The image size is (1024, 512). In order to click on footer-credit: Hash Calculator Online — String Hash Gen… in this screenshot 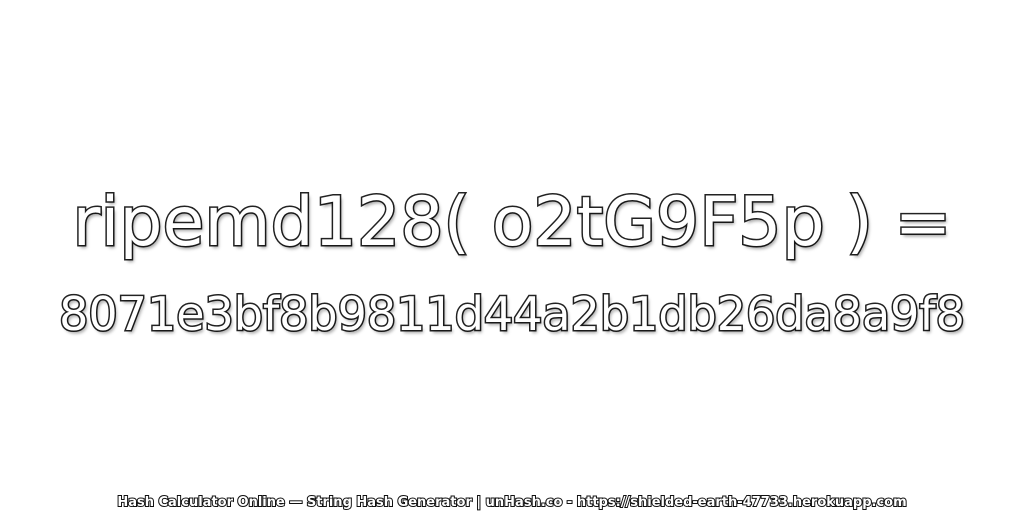, I will do `click(511, 502)`.